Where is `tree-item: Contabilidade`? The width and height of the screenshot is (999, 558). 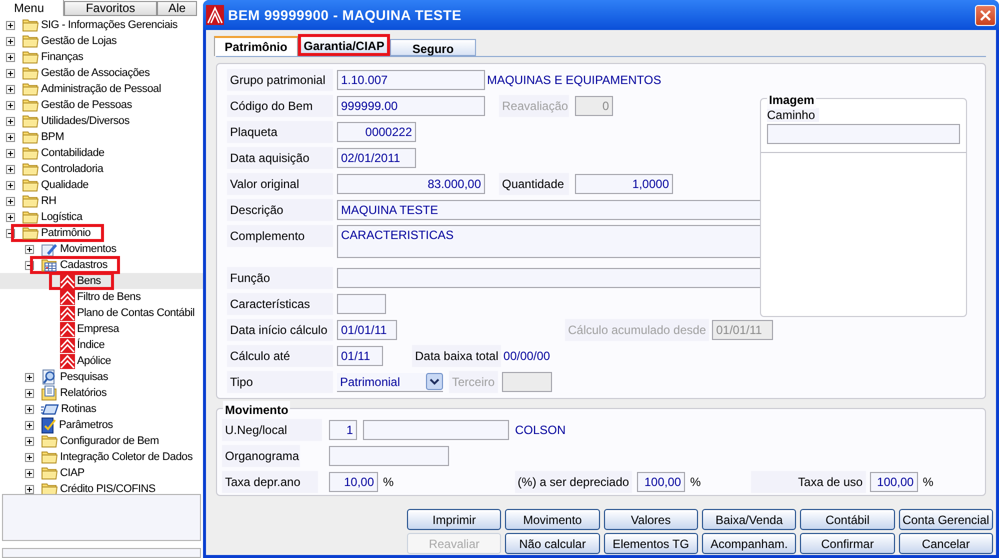 tree-item: Contabilidade is located at coordinates (72, 153).